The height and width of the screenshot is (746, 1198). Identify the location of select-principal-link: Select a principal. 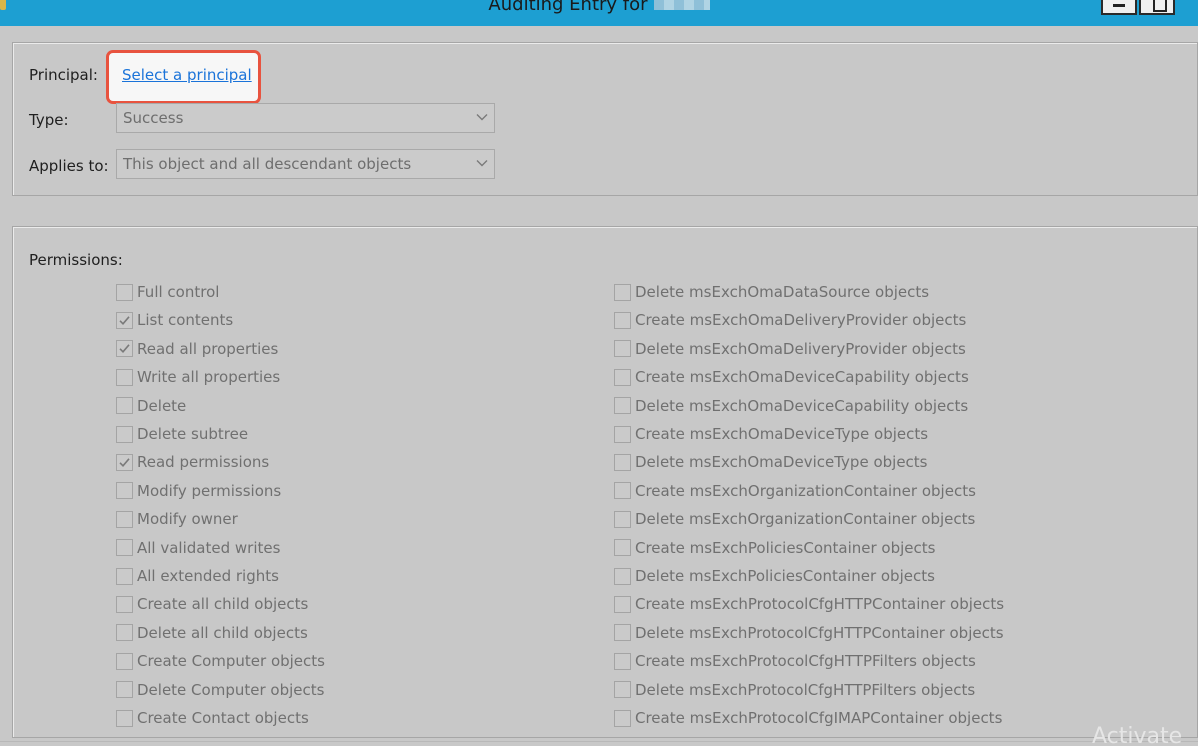
(187, 75).